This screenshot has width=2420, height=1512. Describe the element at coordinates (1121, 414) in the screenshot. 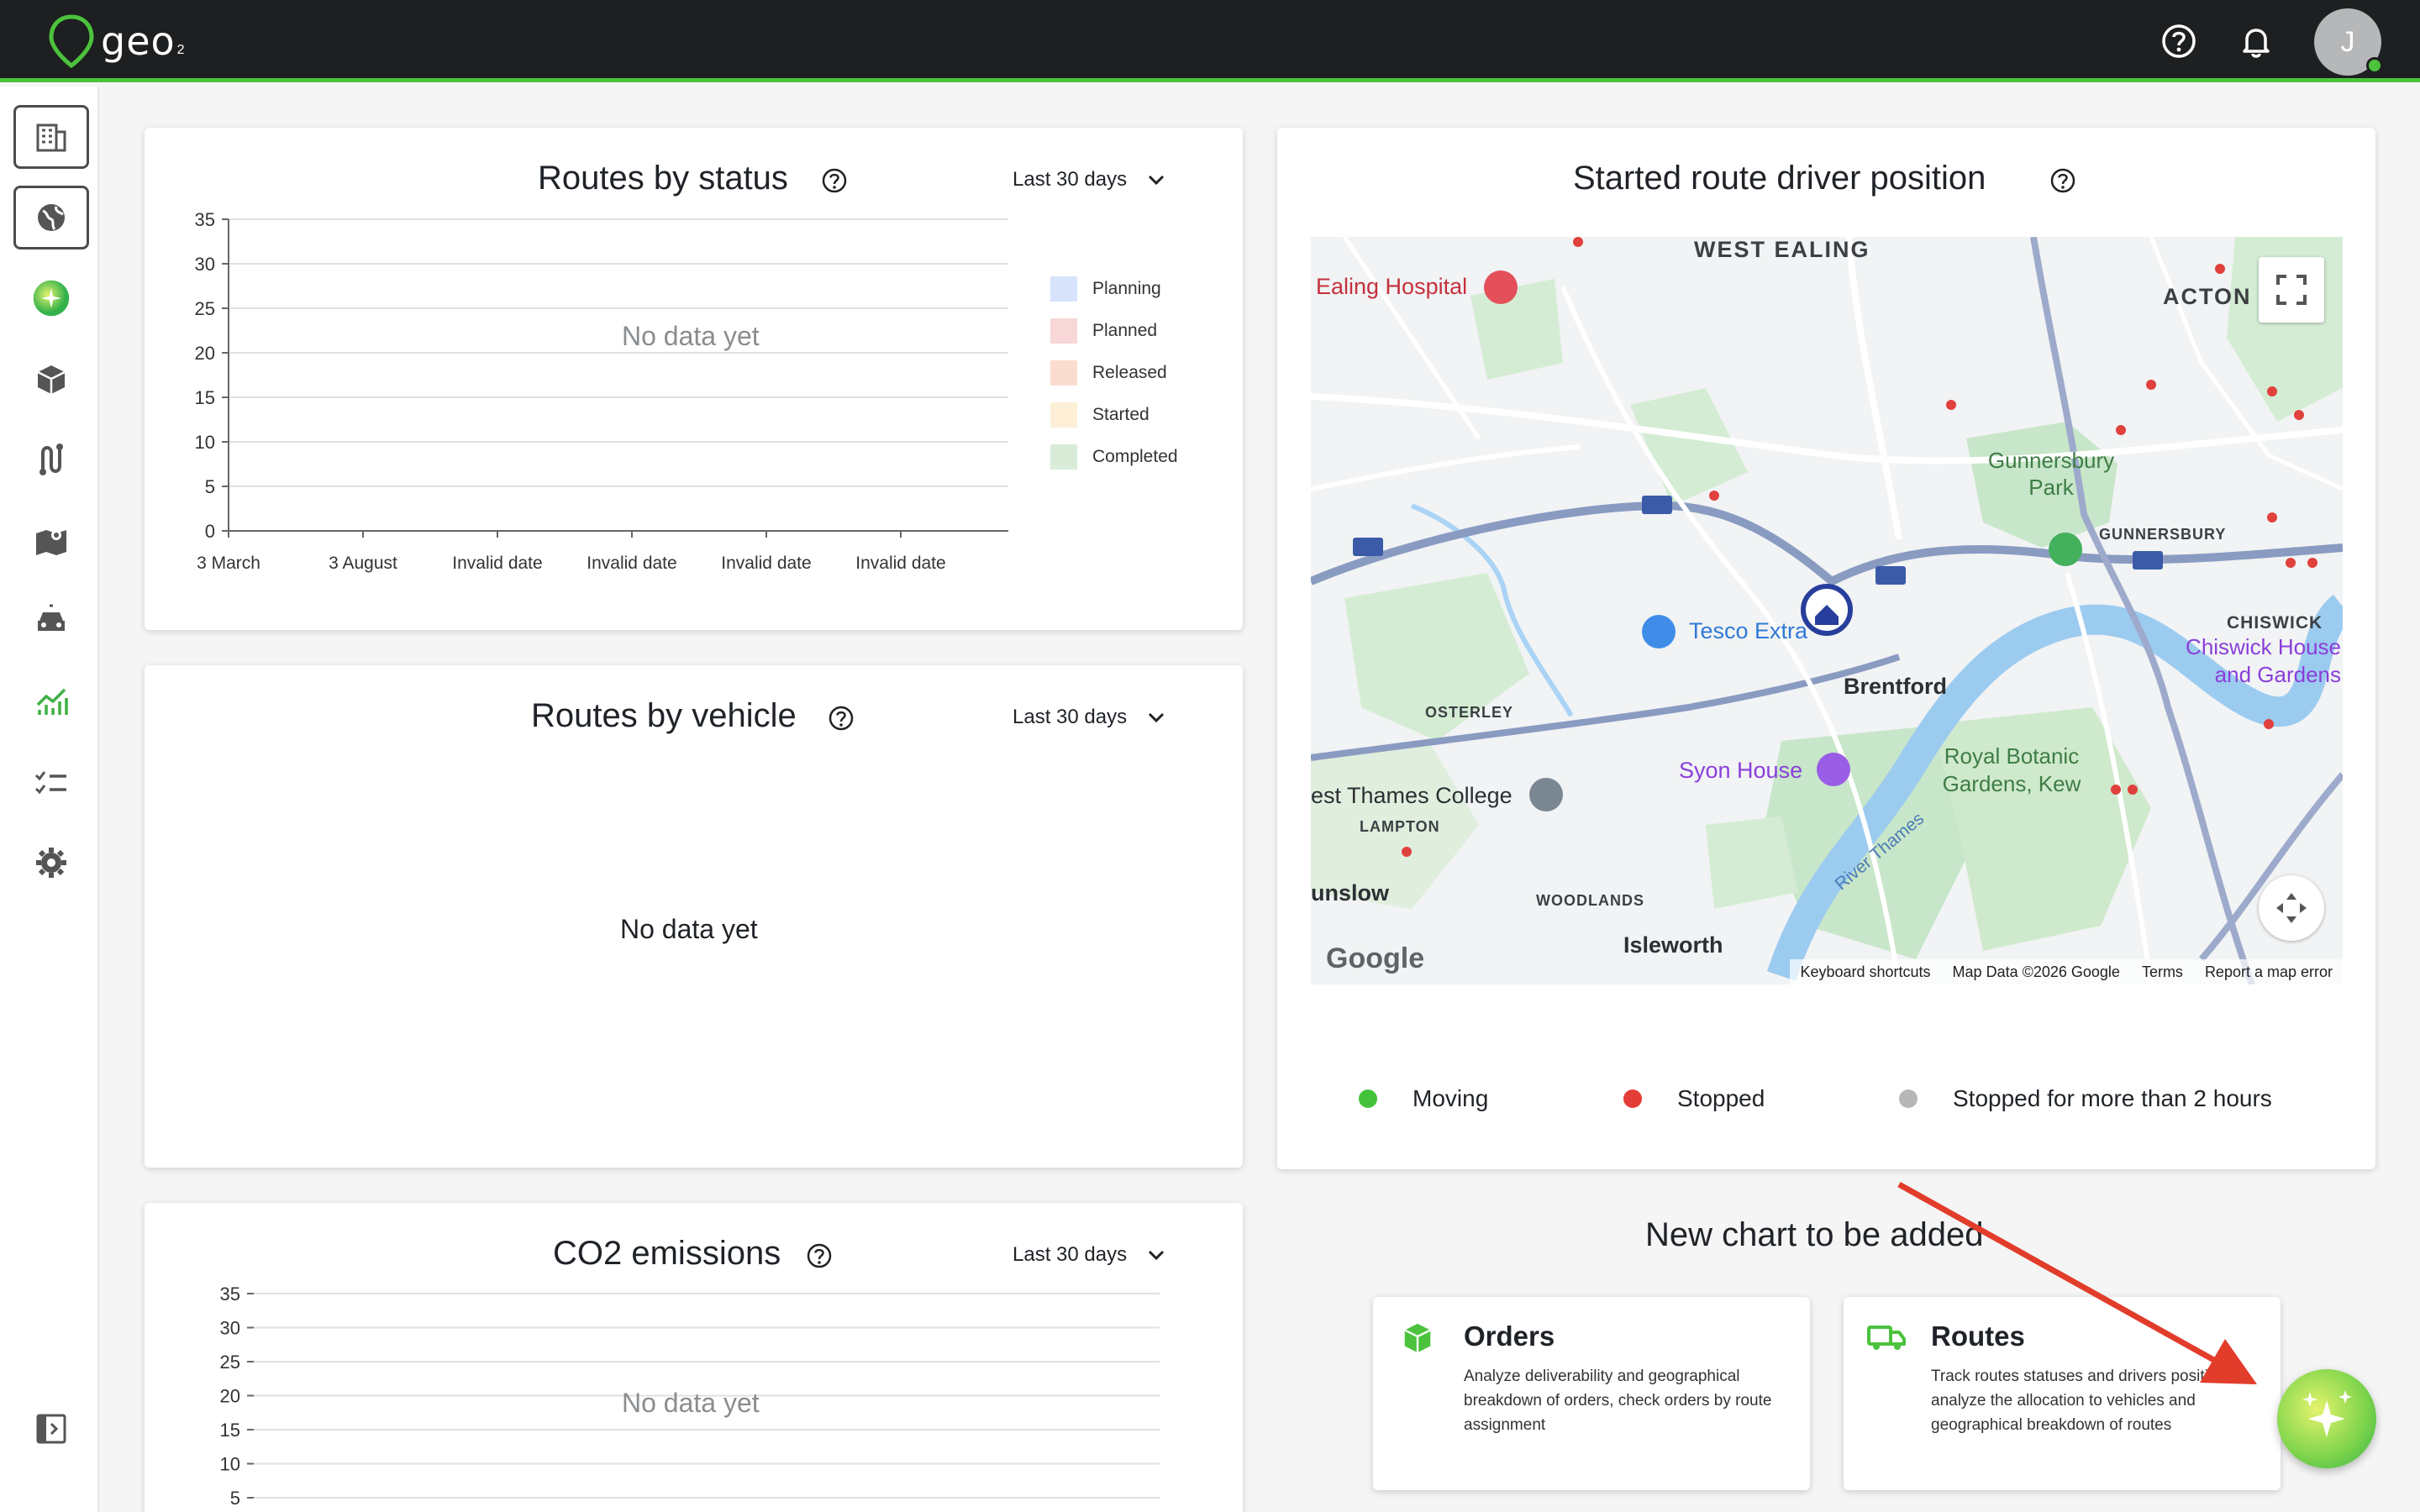

I see `legend-label: Started` at that location.